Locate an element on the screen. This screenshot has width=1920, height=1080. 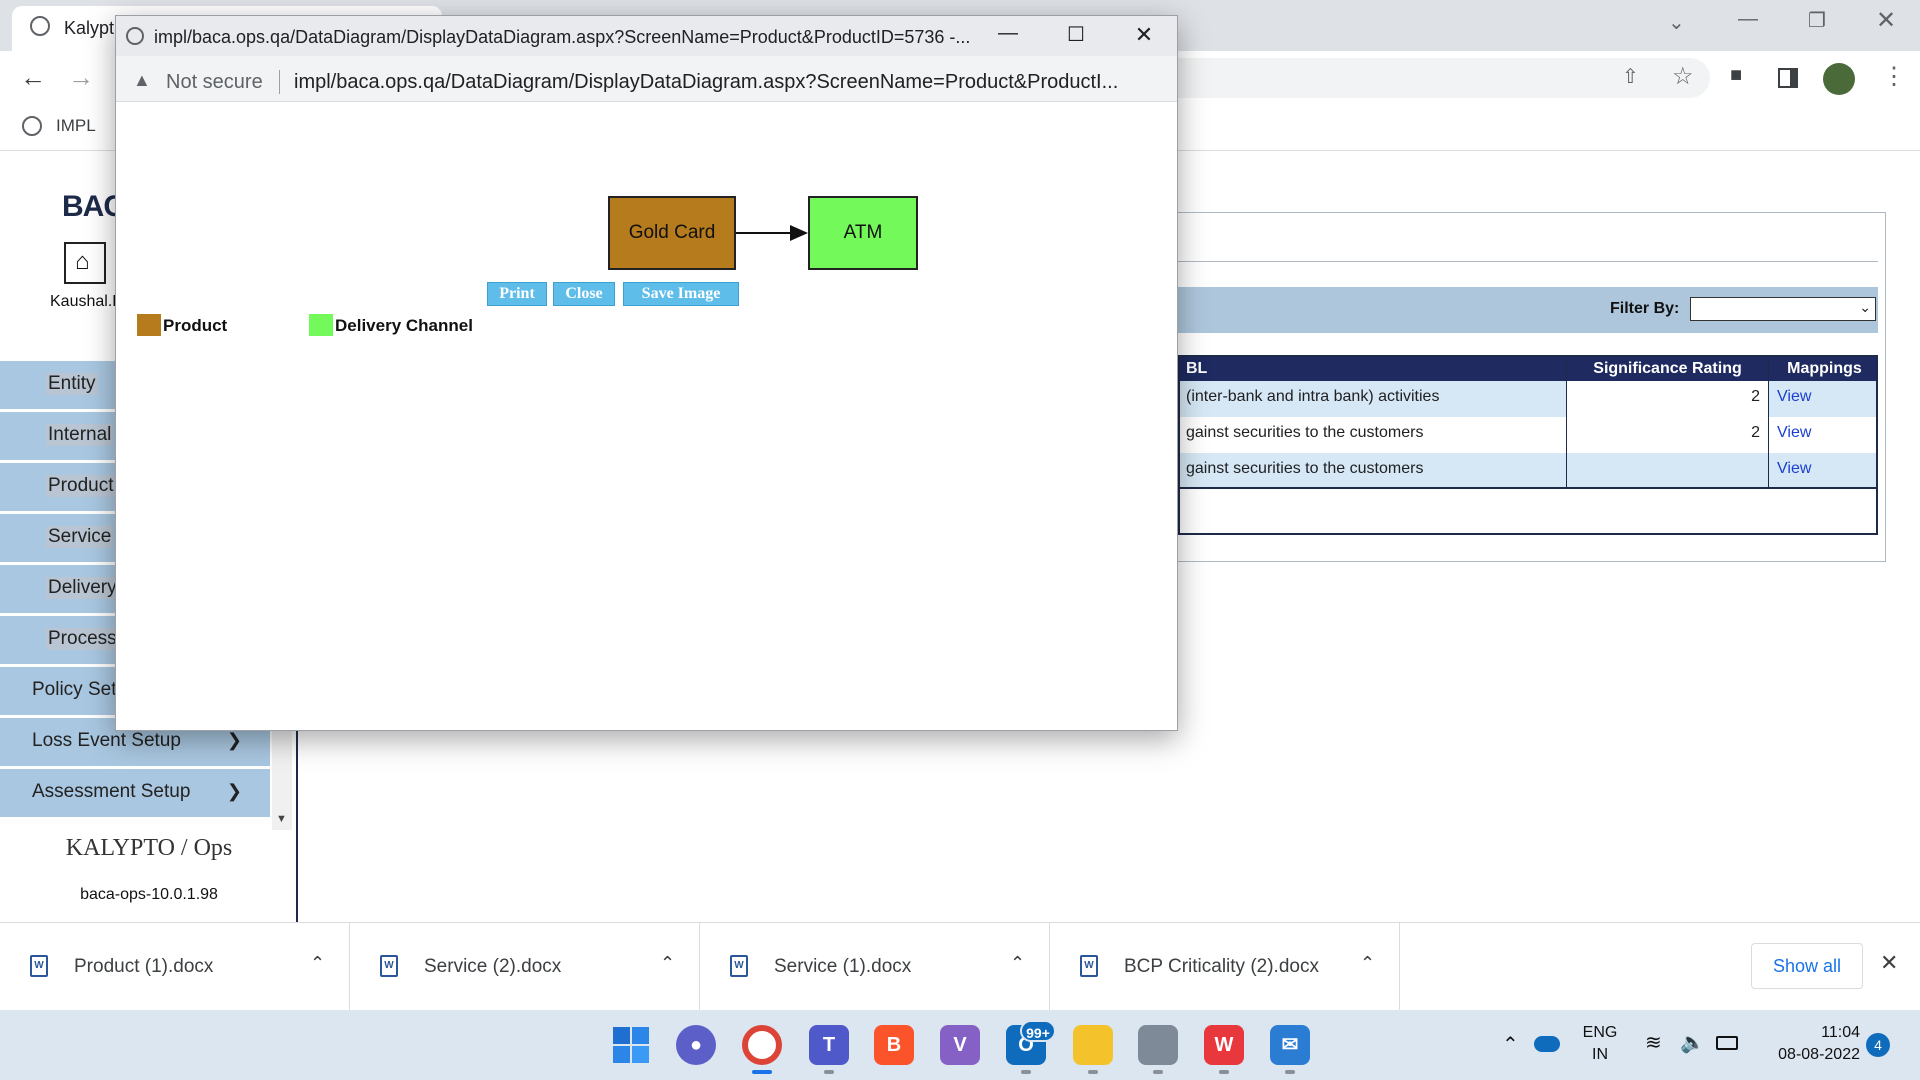
active-app-indicator is located at coordinates (762, 1072).